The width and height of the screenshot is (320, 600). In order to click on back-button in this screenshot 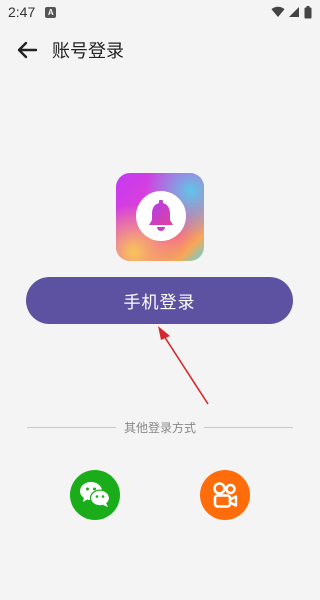, I will do `click(27, 50)`.